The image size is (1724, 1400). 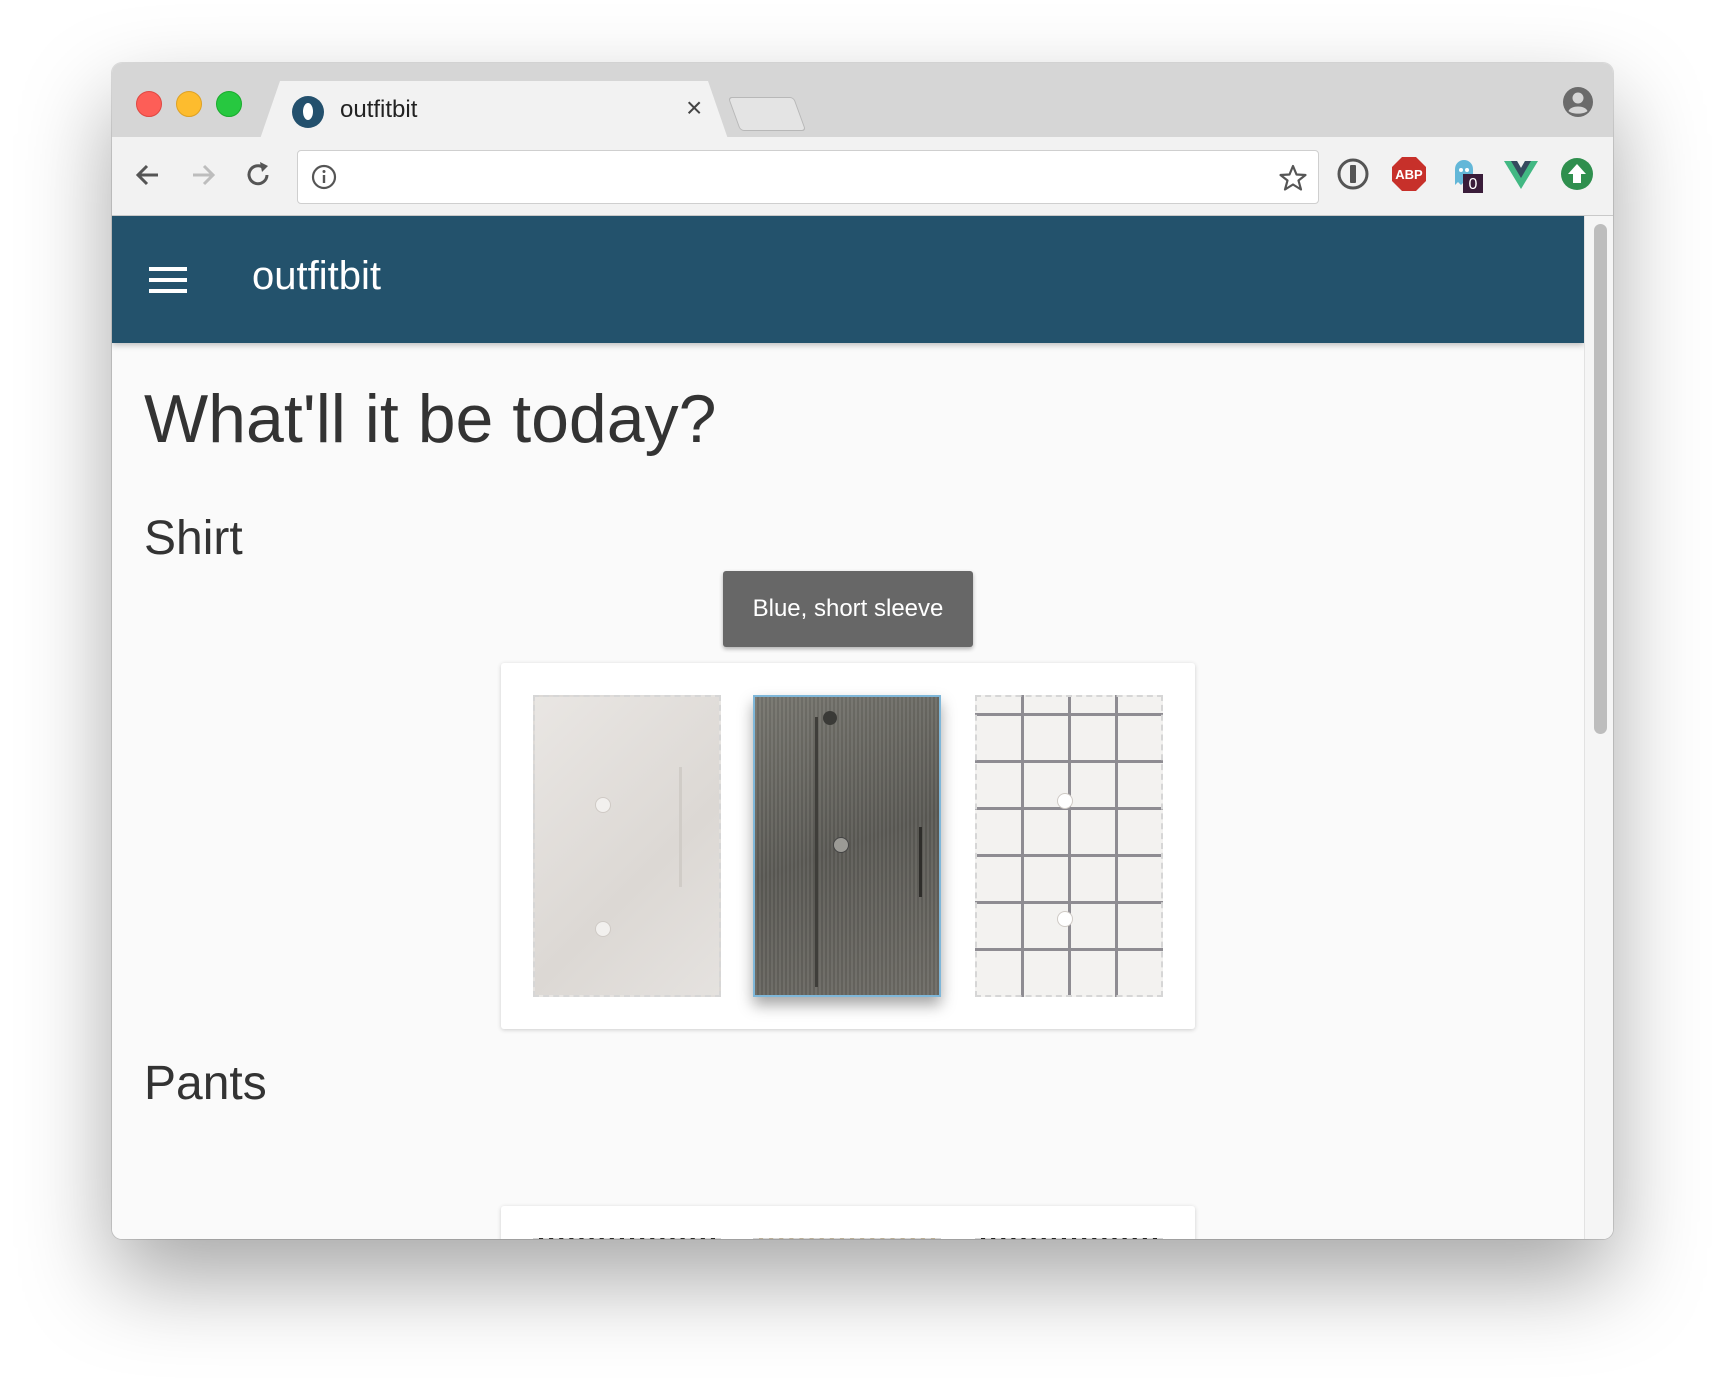 What do you see at coordinates (324, 177) in the screenshot?
I see `site-info-icon` at bounding box center [324, 177].